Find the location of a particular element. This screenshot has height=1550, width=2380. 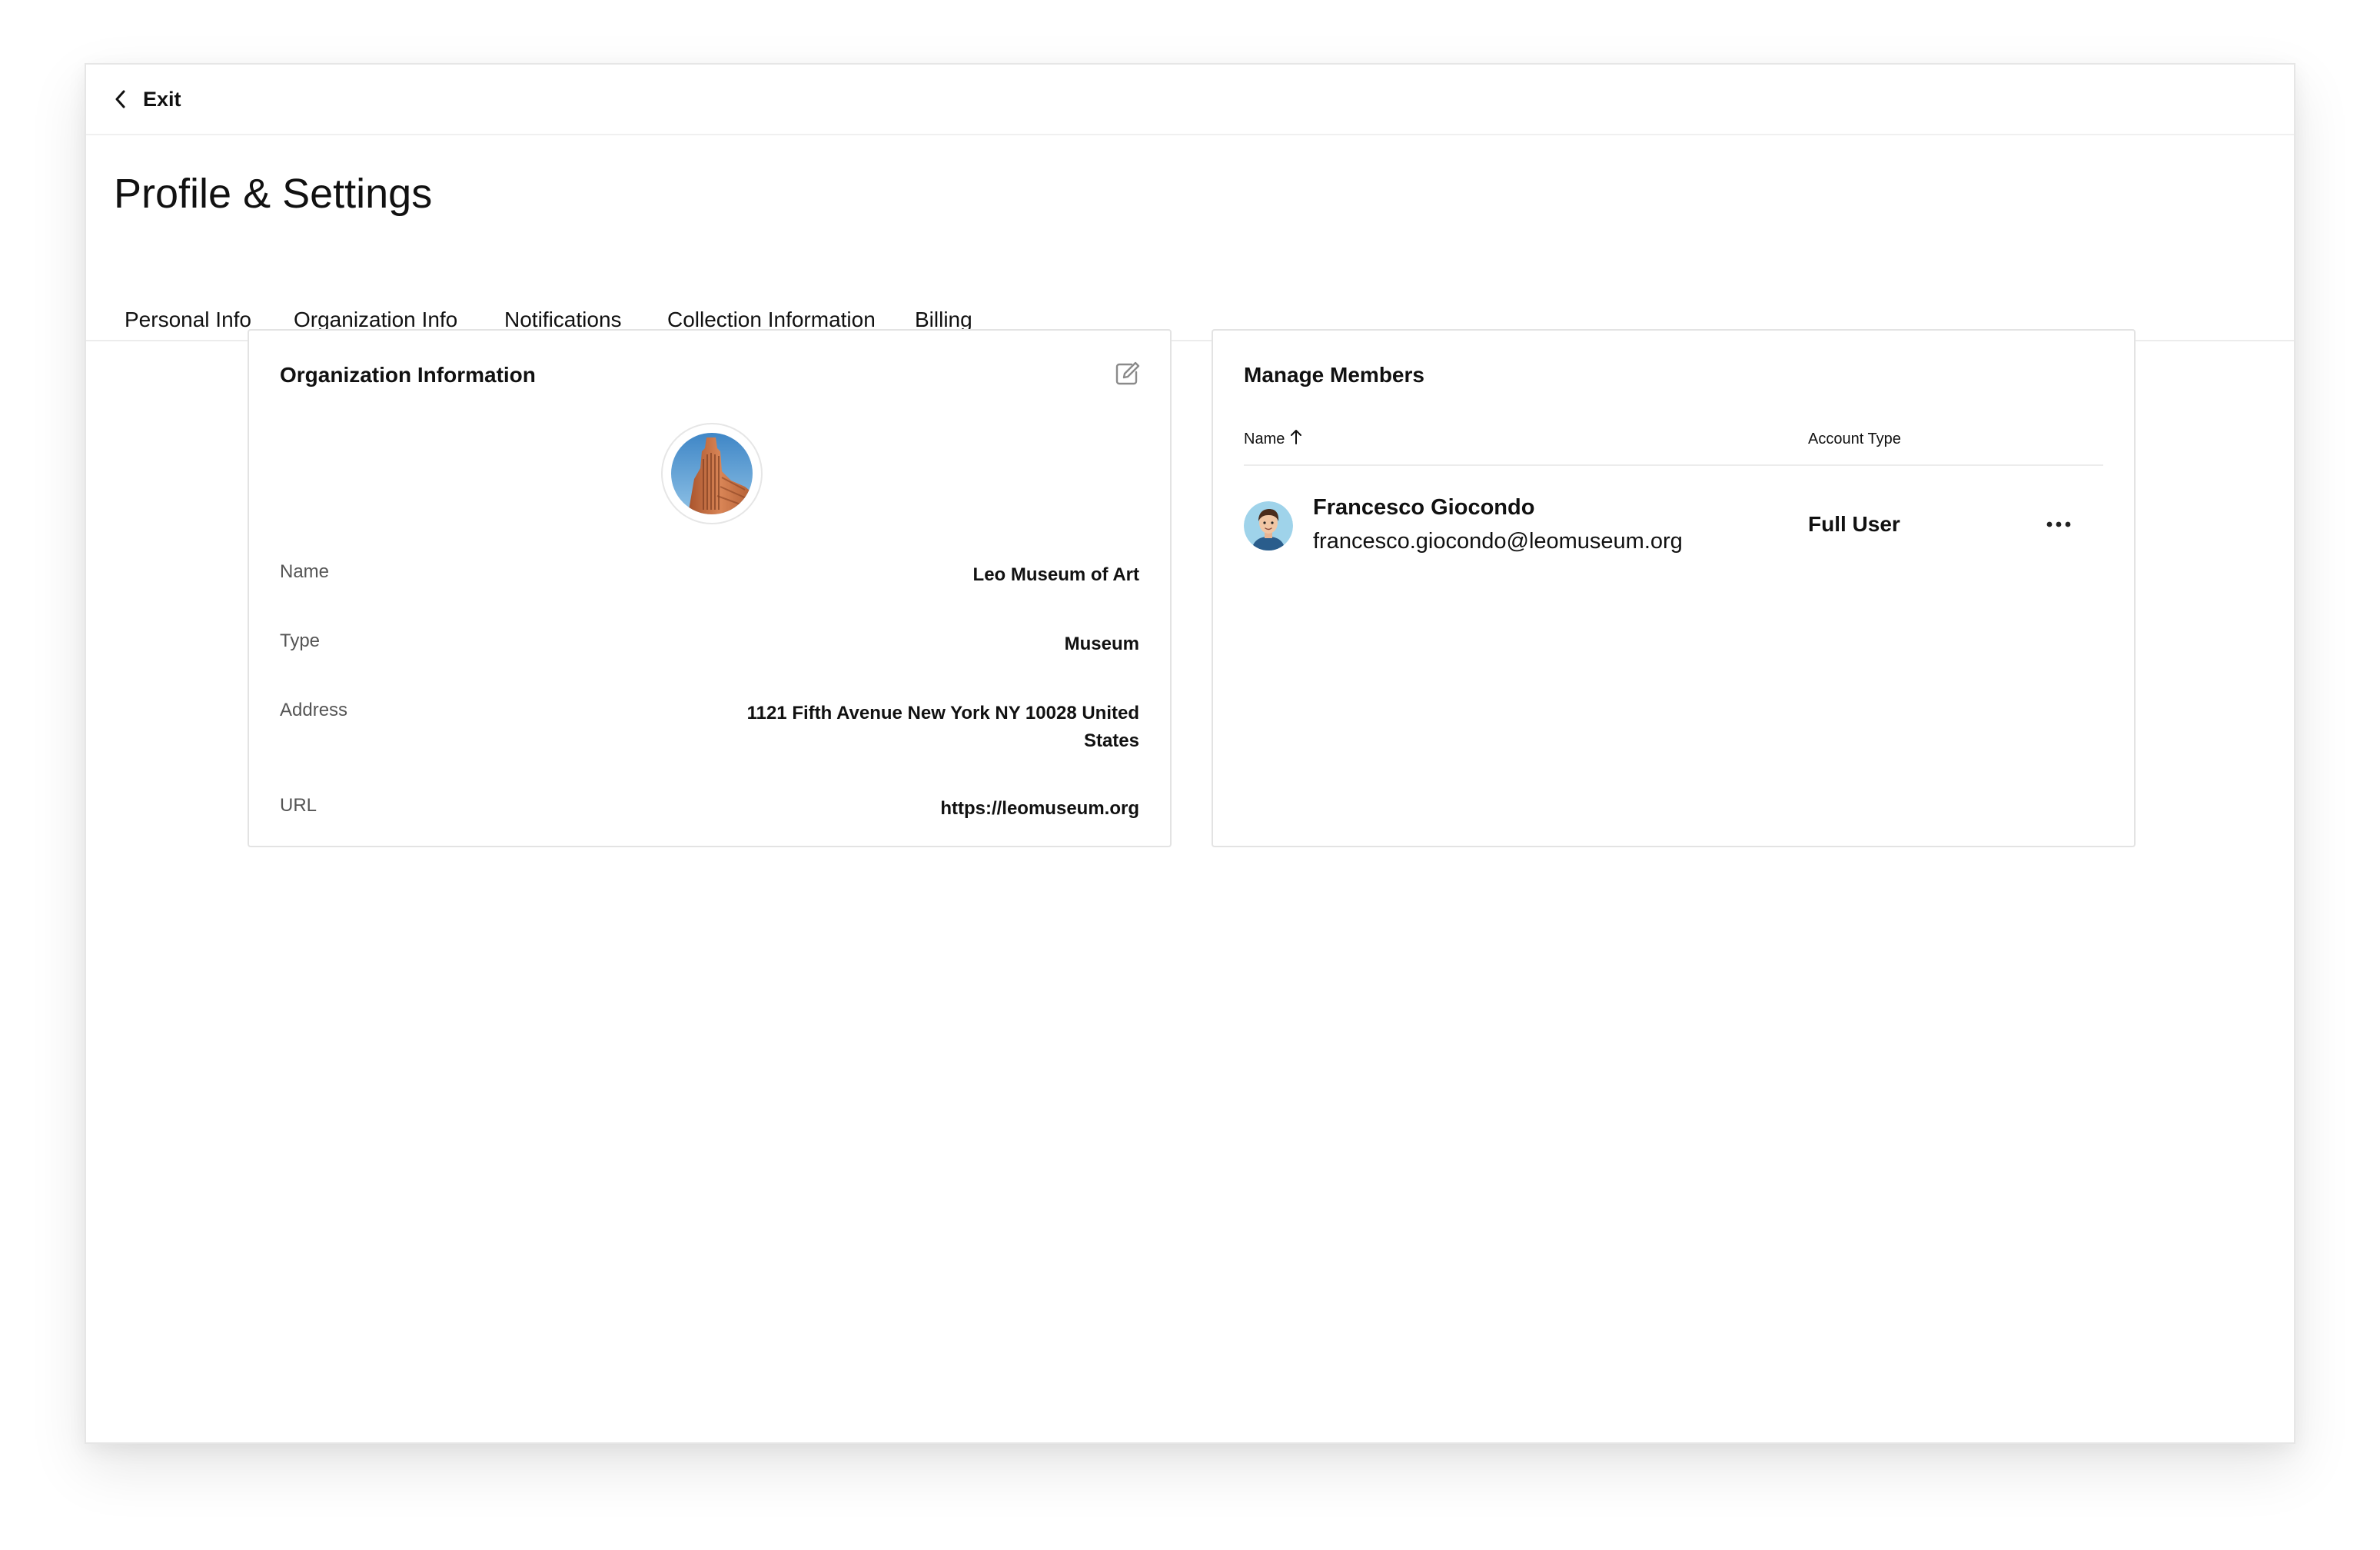

organization-card-title: Organization Information is located at coordinates (408, 375).